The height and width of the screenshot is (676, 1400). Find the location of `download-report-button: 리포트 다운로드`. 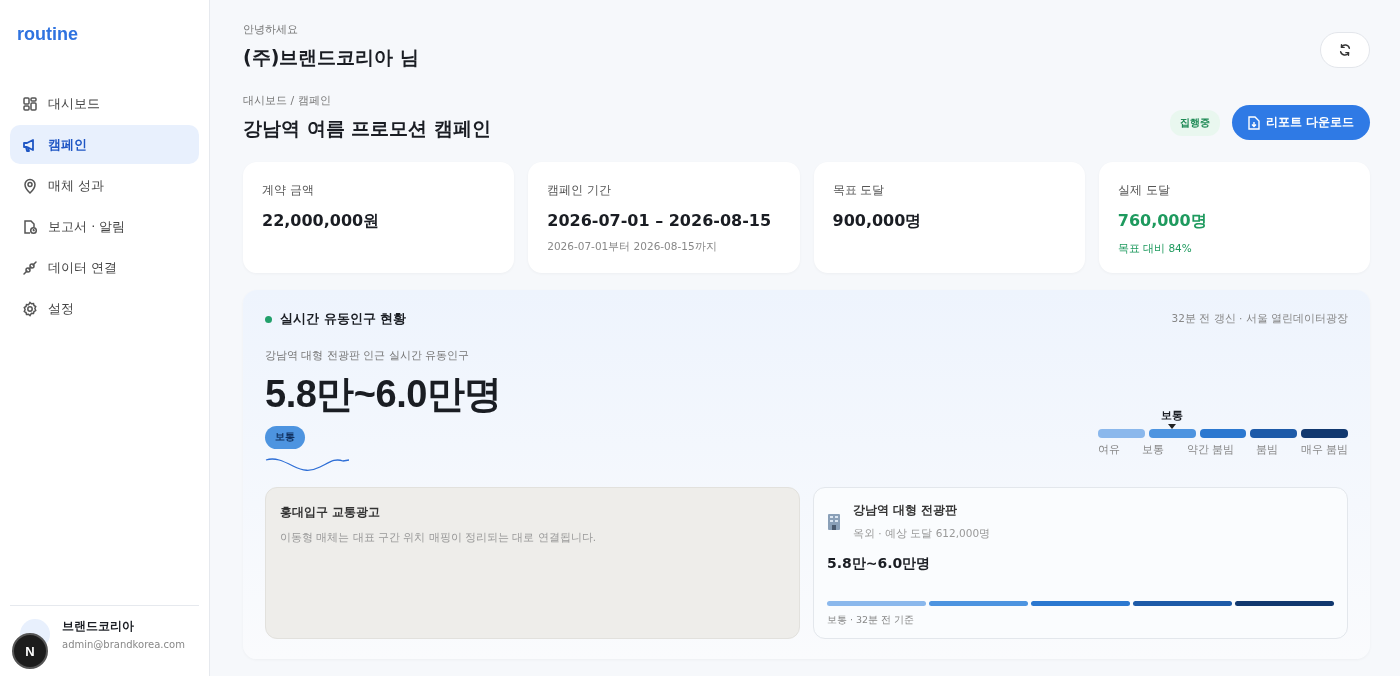

download-report-button: 리포트 다운로드 is located at coordinates (1300, 122).